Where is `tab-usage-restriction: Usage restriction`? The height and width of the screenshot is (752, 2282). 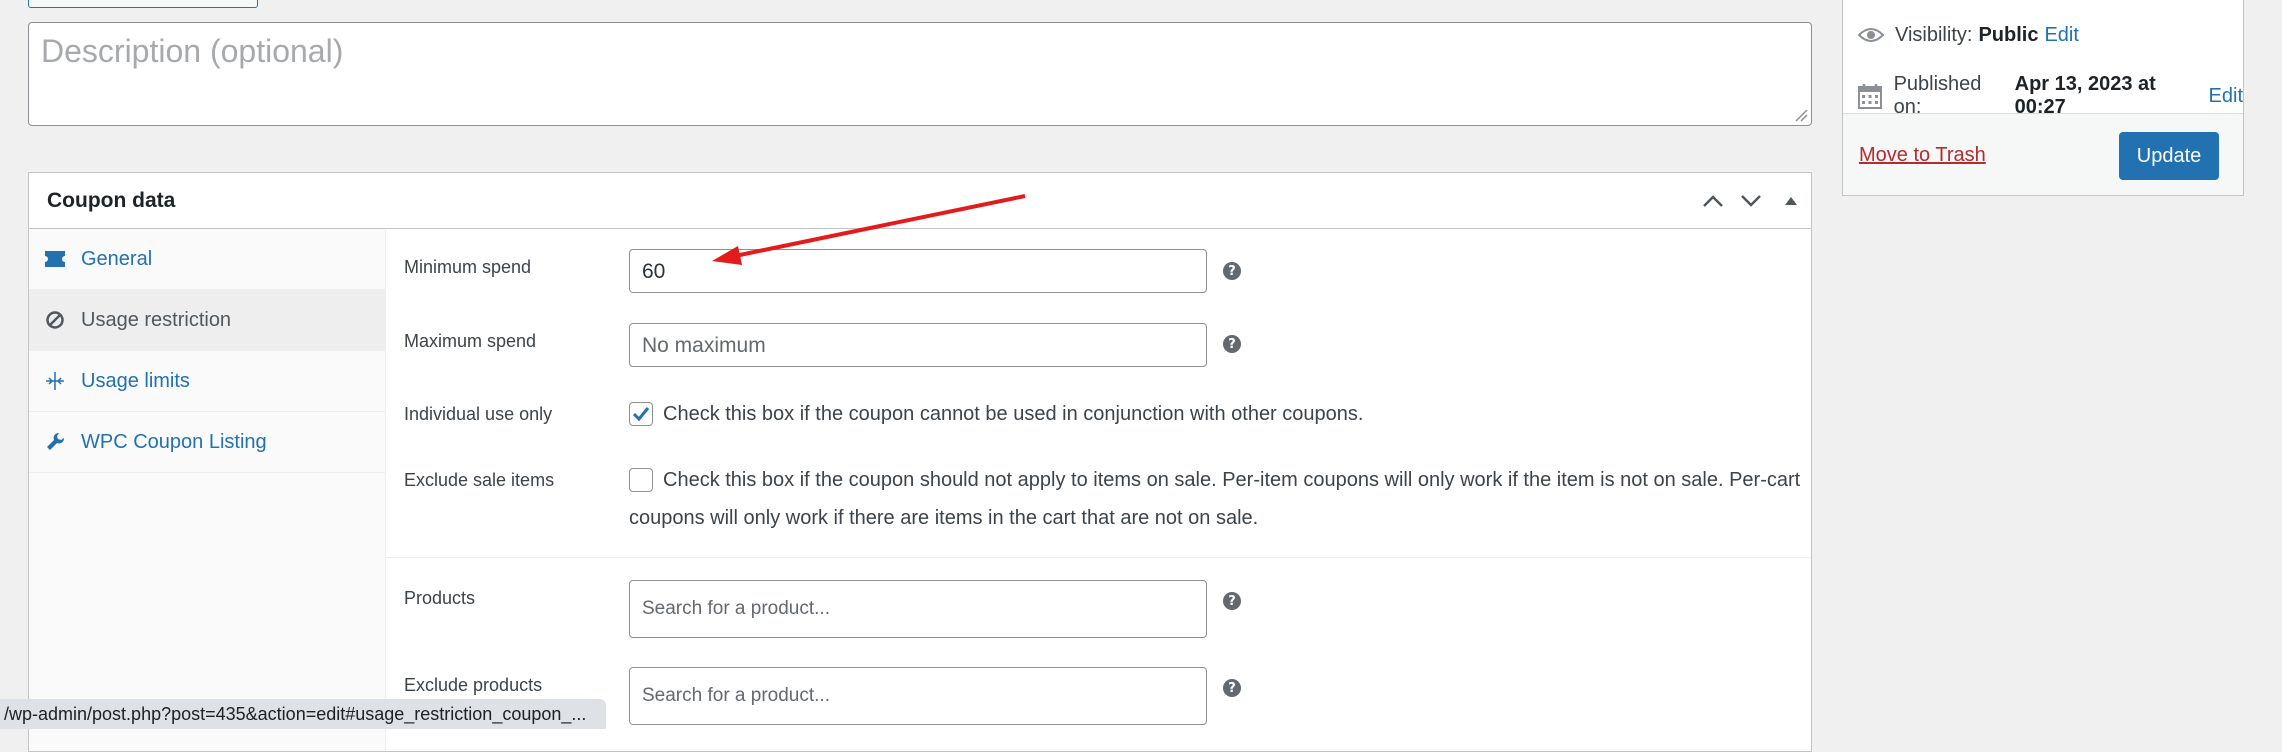
tab-usage-restriction: Usage restriction is located at coordinates (207, 320).